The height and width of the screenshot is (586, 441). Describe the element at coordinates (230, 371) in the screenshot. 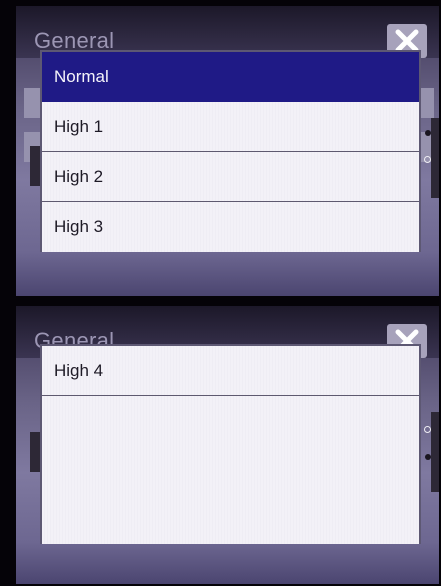

I see `list-item-high-4: High 4` at that location.